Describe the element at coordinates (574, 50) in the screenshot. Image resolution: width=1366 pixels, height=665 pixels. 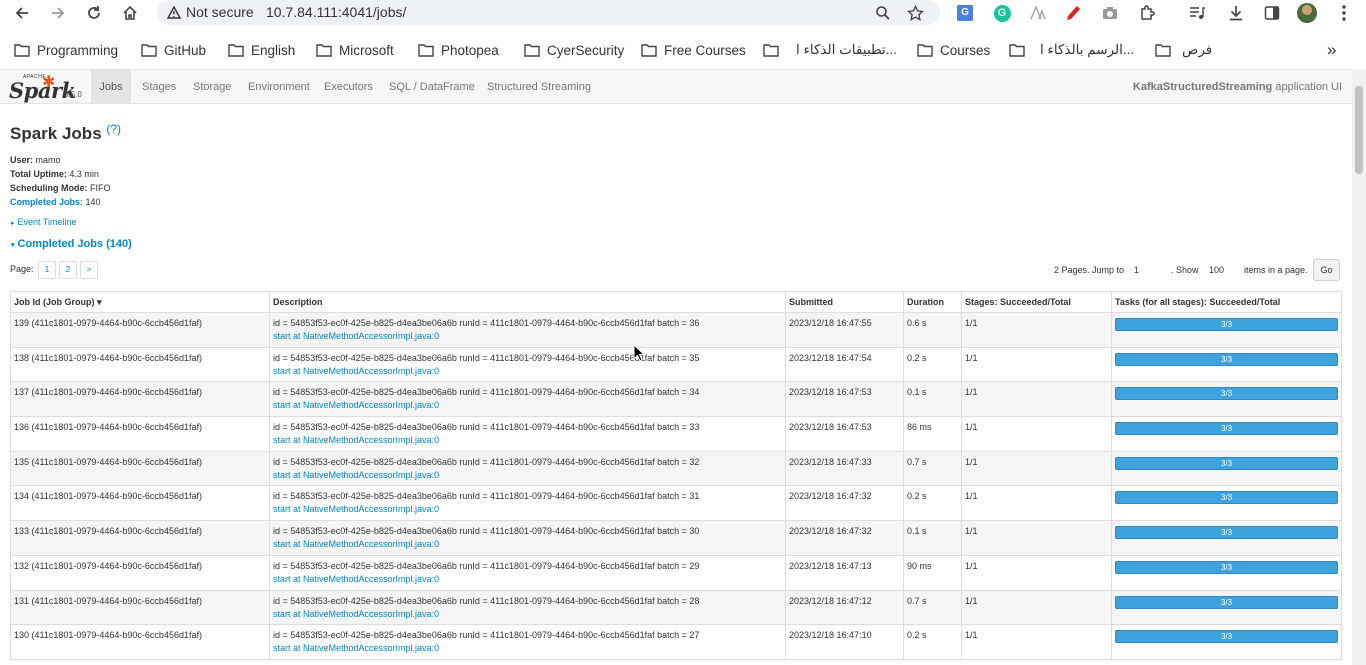
I see `bookmark-cyersecurity: CyerSecurity` at that location.